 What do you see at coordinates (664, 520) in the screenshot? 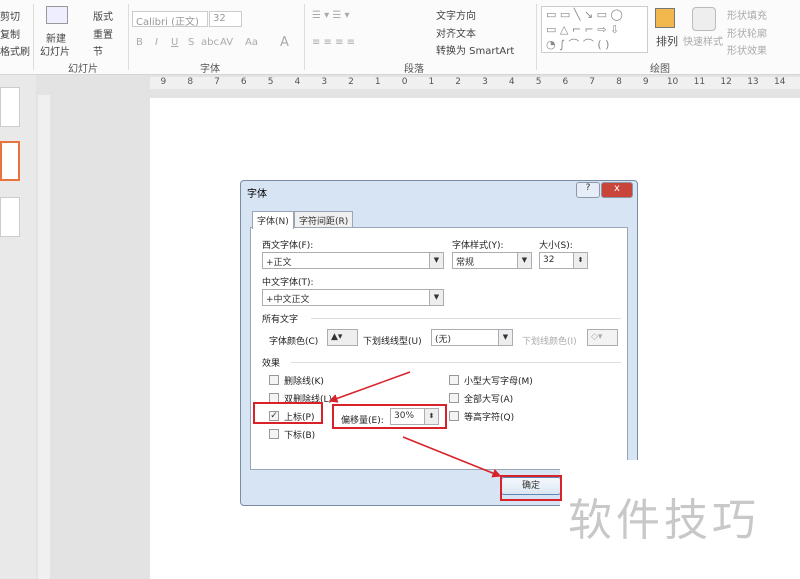
I see `watermark: 软件技巧` at bounding box center [664, 520].